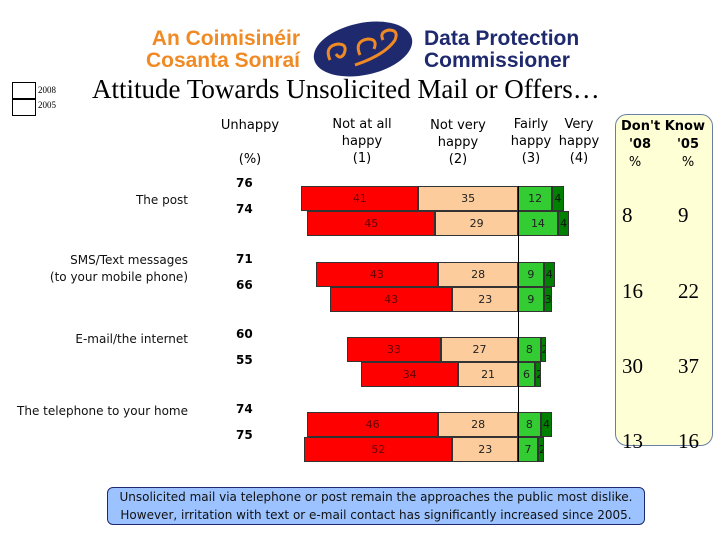  What do you see at coordinates (543, 349) in the screenshot?
I see `bar-segment-very-2008: 2` at bounding box center [543, 349].